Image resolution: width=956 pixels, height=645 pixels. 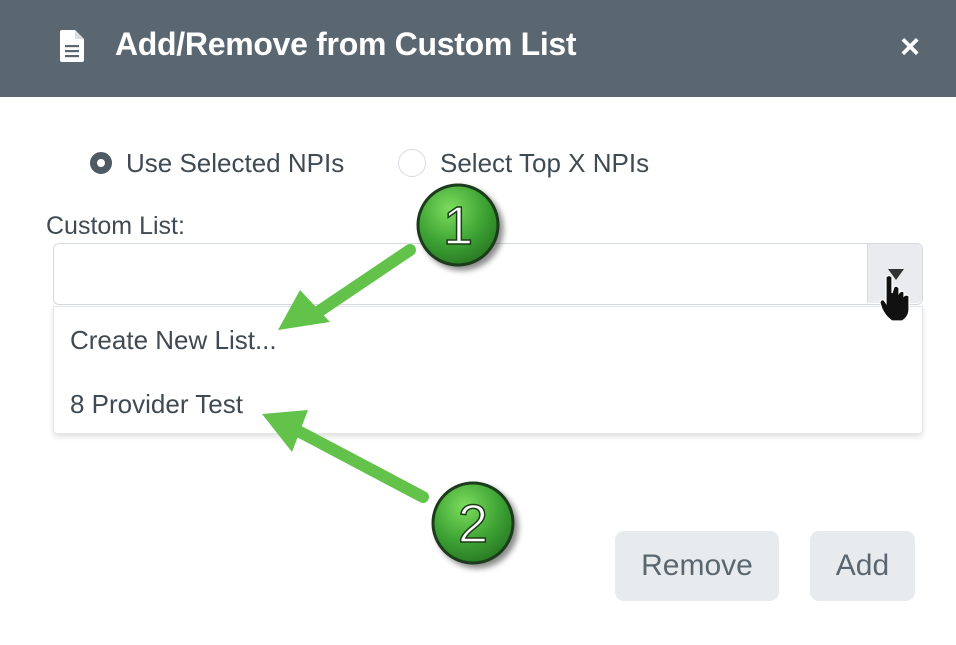 I want to click on hand-pointer-cursor-icon, so click(x=894, y=298).